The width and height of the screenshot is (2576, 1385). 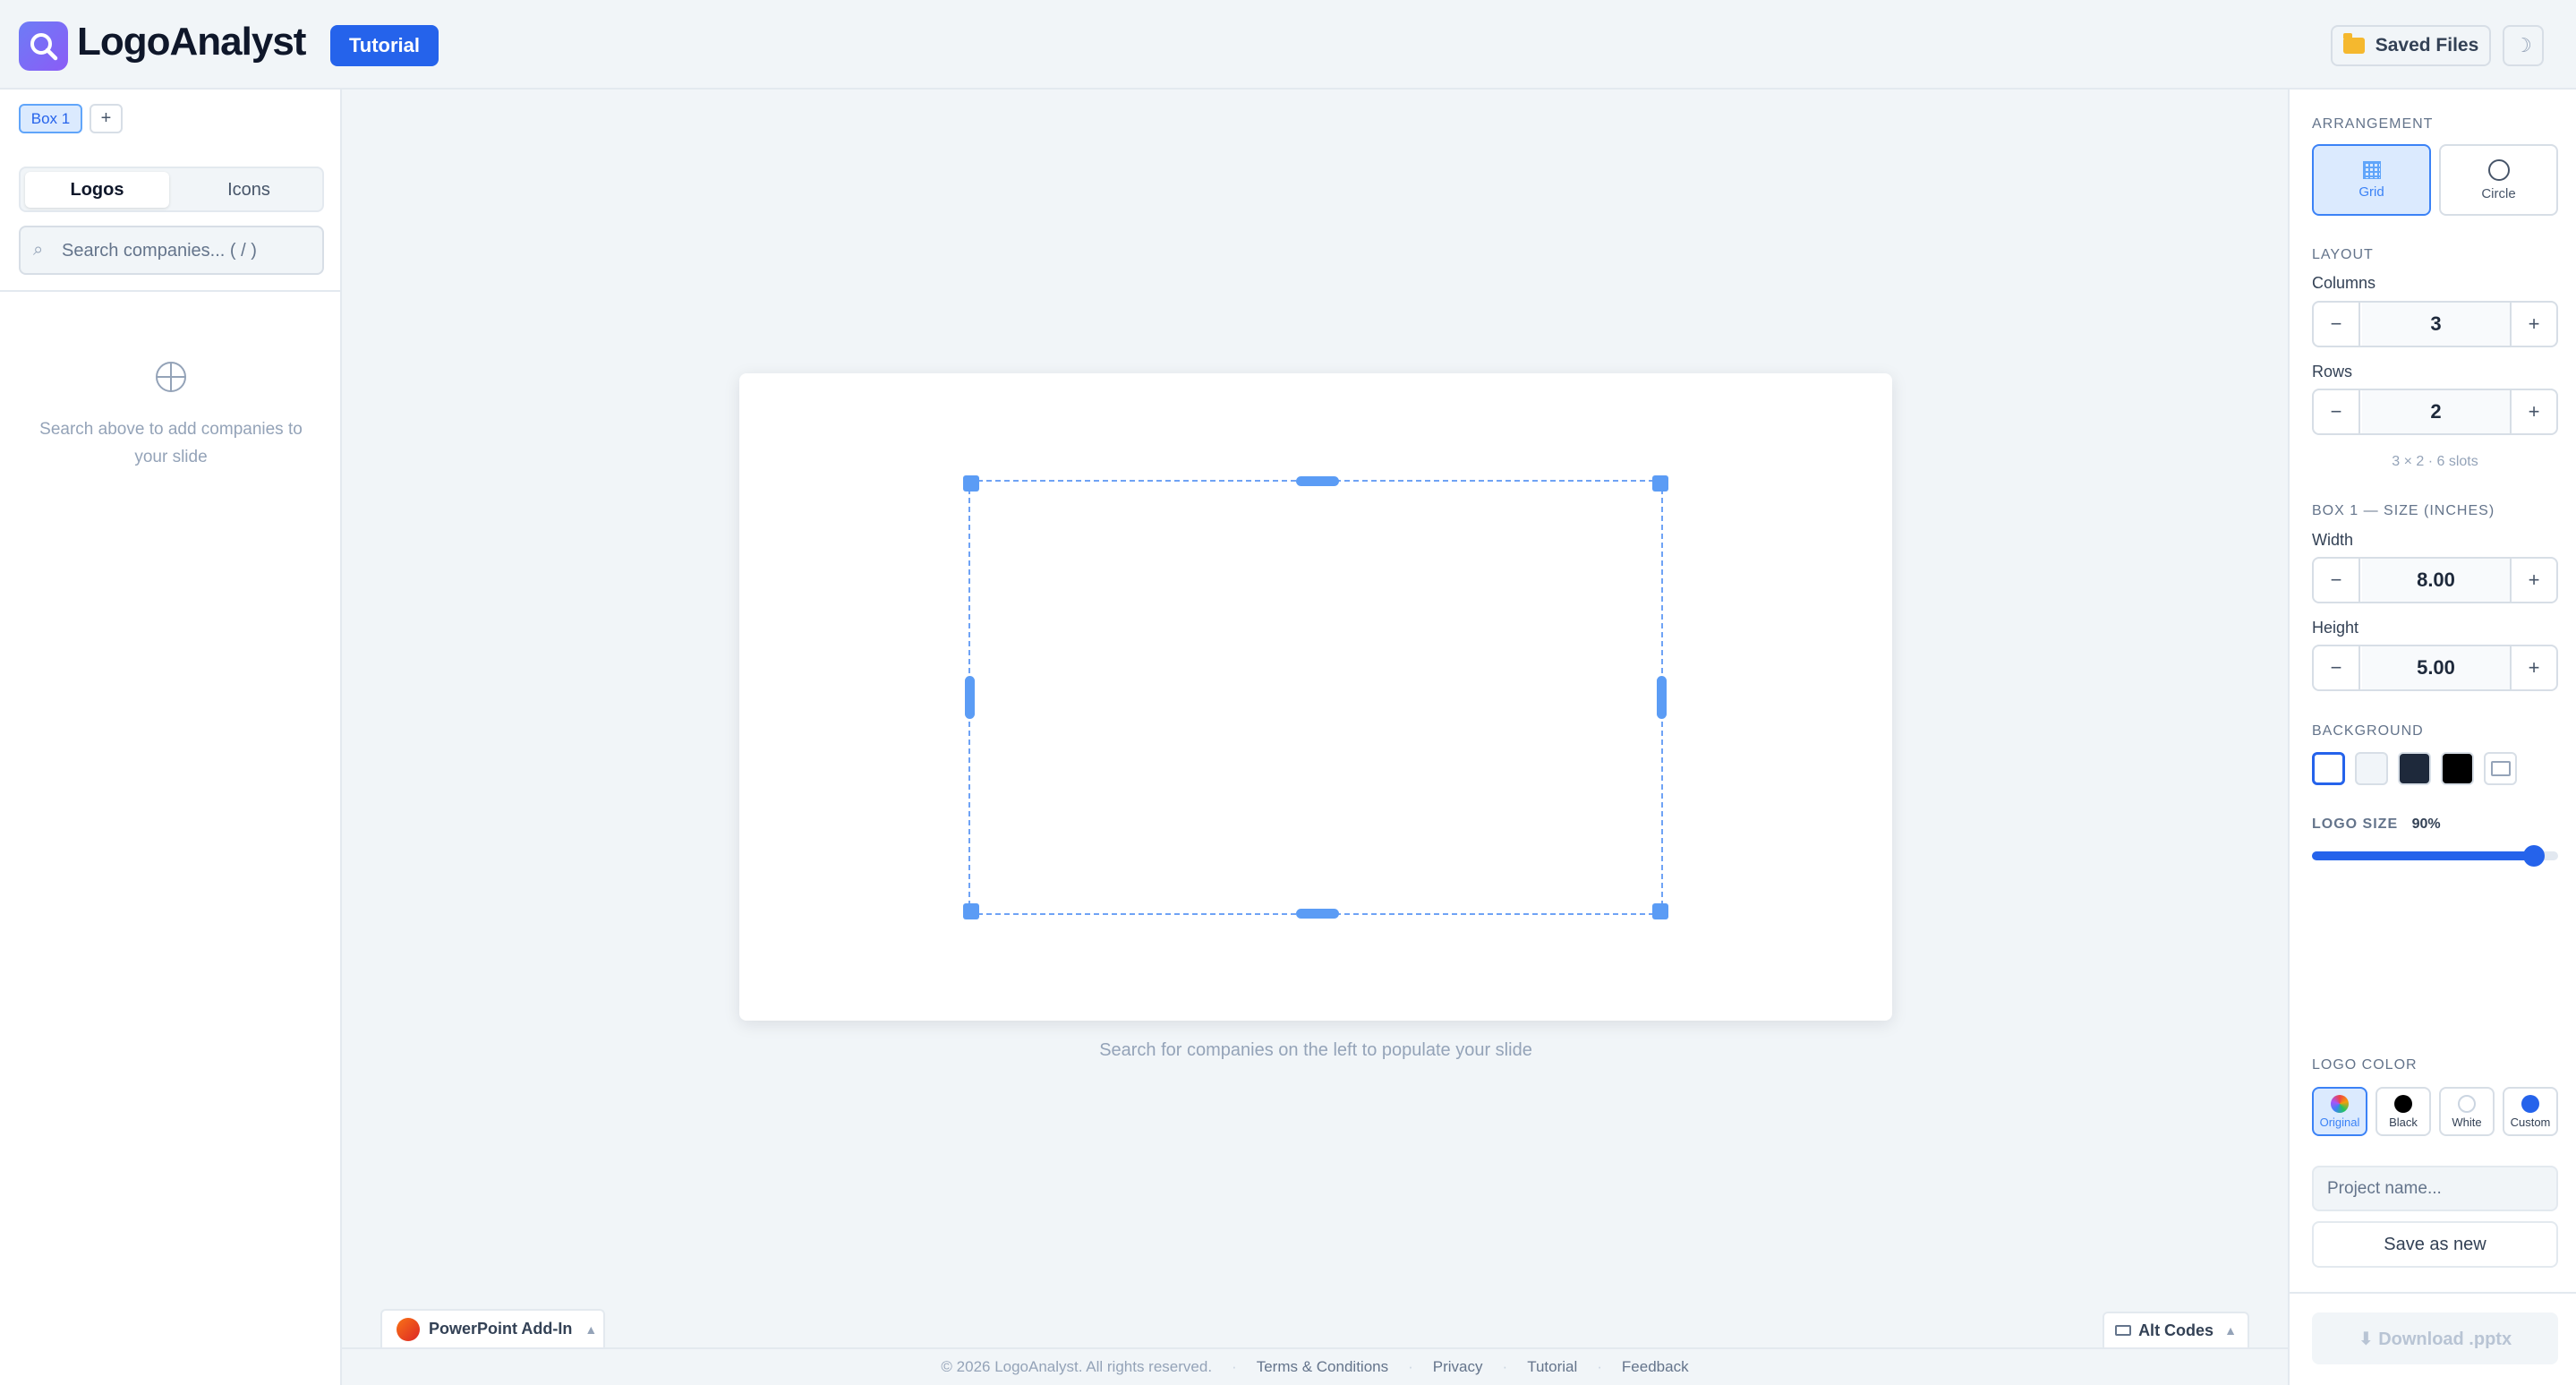 I want to click on rows-stepper: − 2 +, so click(x=2435, y=412).